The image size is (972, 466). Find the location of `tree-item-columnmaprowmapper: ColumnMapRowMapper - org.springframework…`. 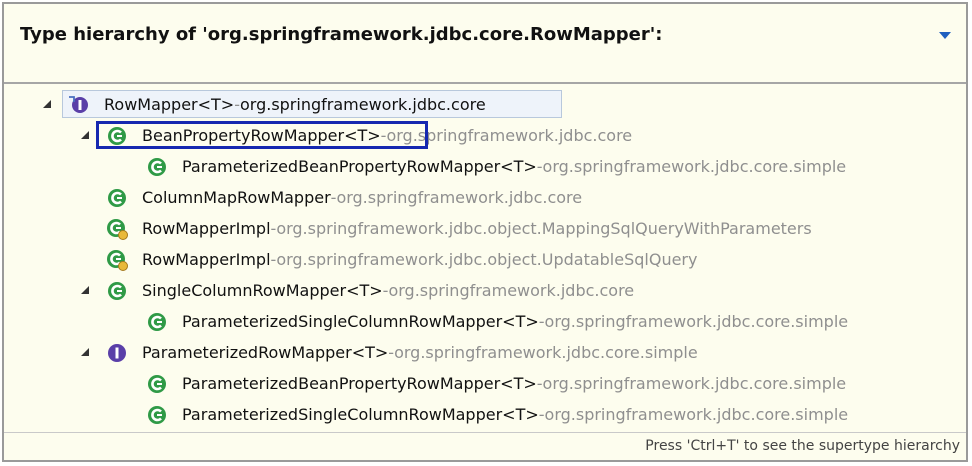

tree-item-columnmaprowmapper: ColumnMapRowMapper - org.springframework… is located at coordinates (344, 197).